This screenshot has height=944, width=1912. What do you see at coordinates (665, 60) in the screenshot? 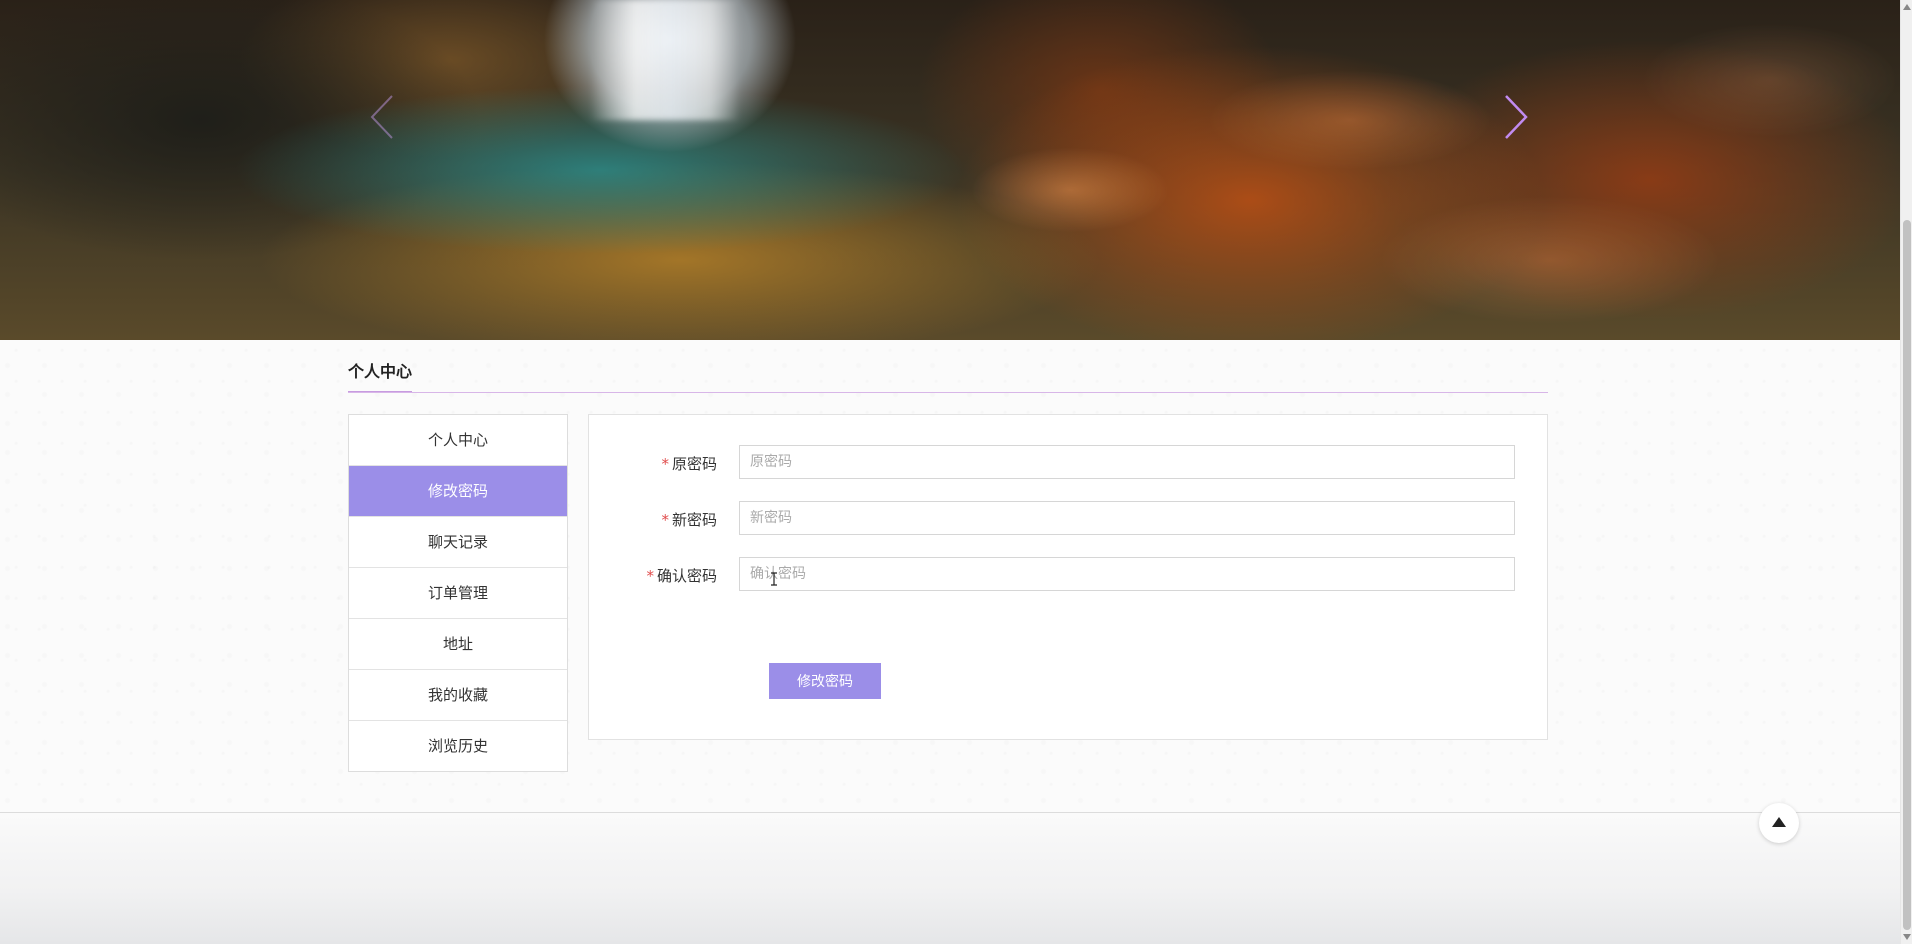
I see `banner-image-waterfall` at bounding box center [665, 60].